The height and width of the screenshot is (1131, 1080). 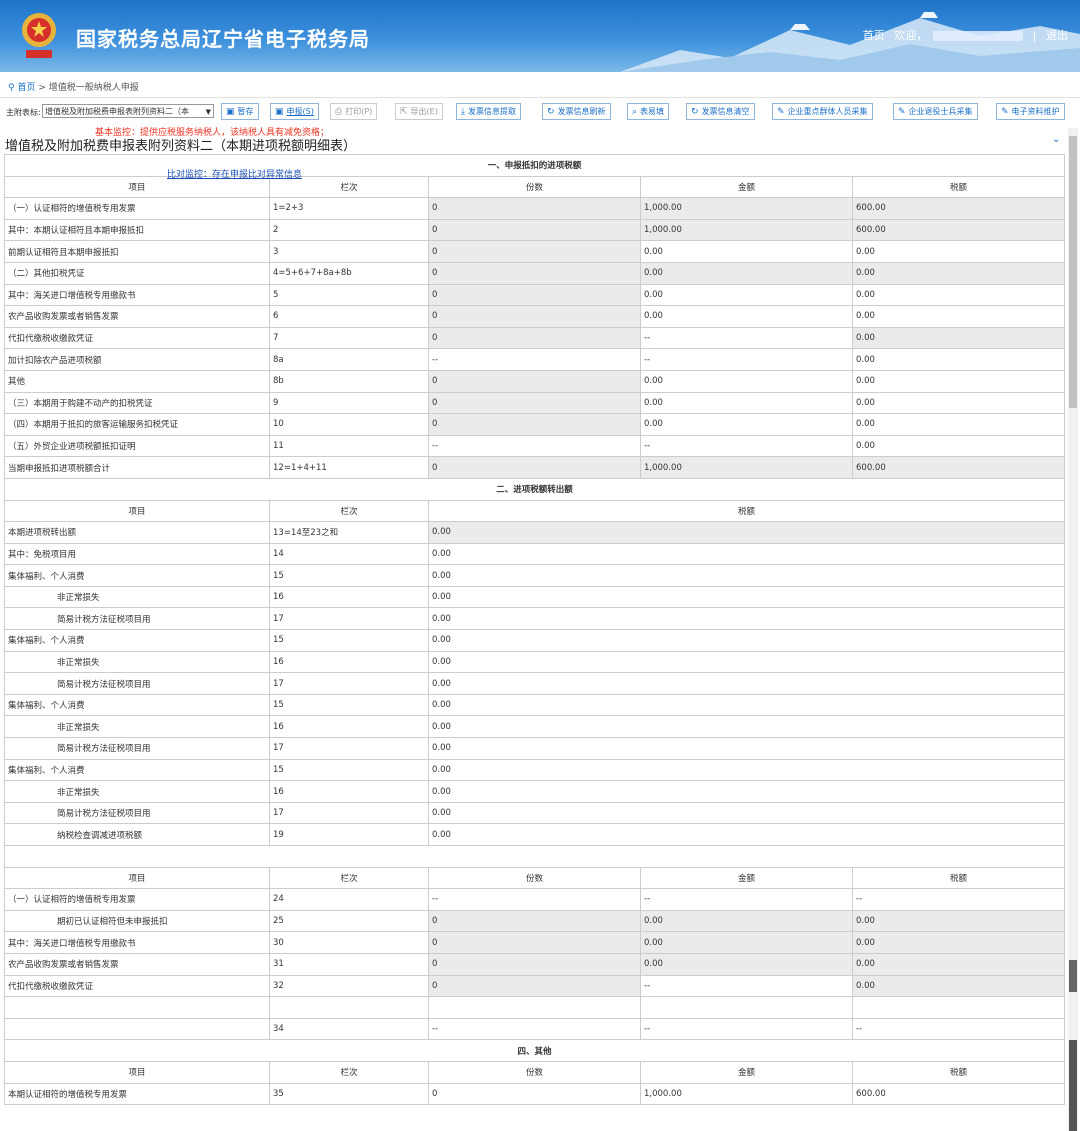 I want to click on table-cell: 6, so click(x=349, y=316).